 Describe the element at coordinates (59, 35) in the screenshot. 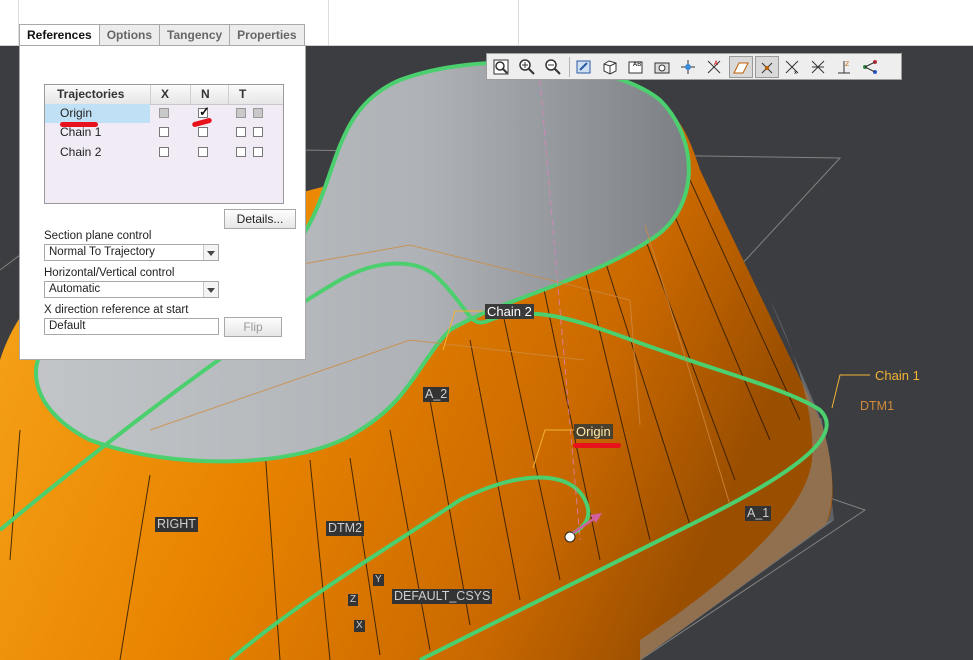

I see `tab-references: References` at that location.